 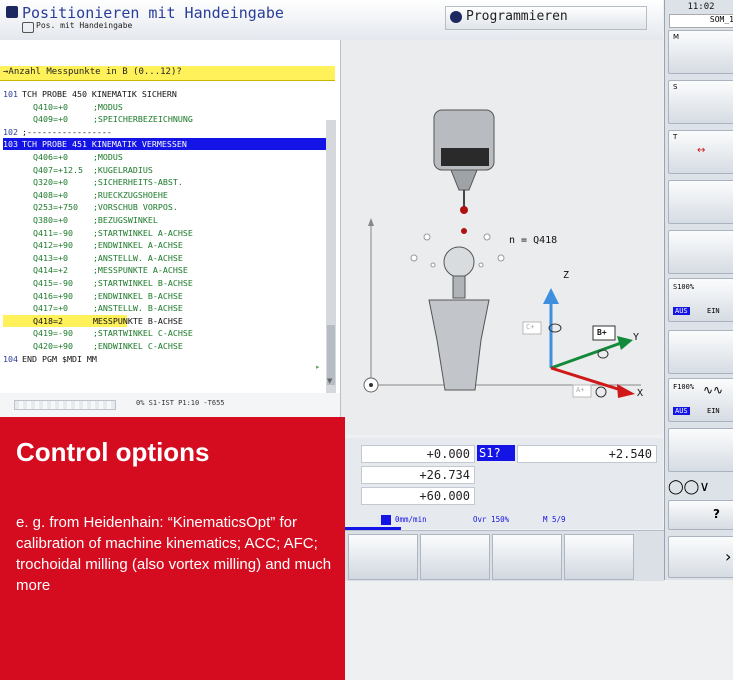 I want to click on softkey-h1, so click(x=383, y=557).